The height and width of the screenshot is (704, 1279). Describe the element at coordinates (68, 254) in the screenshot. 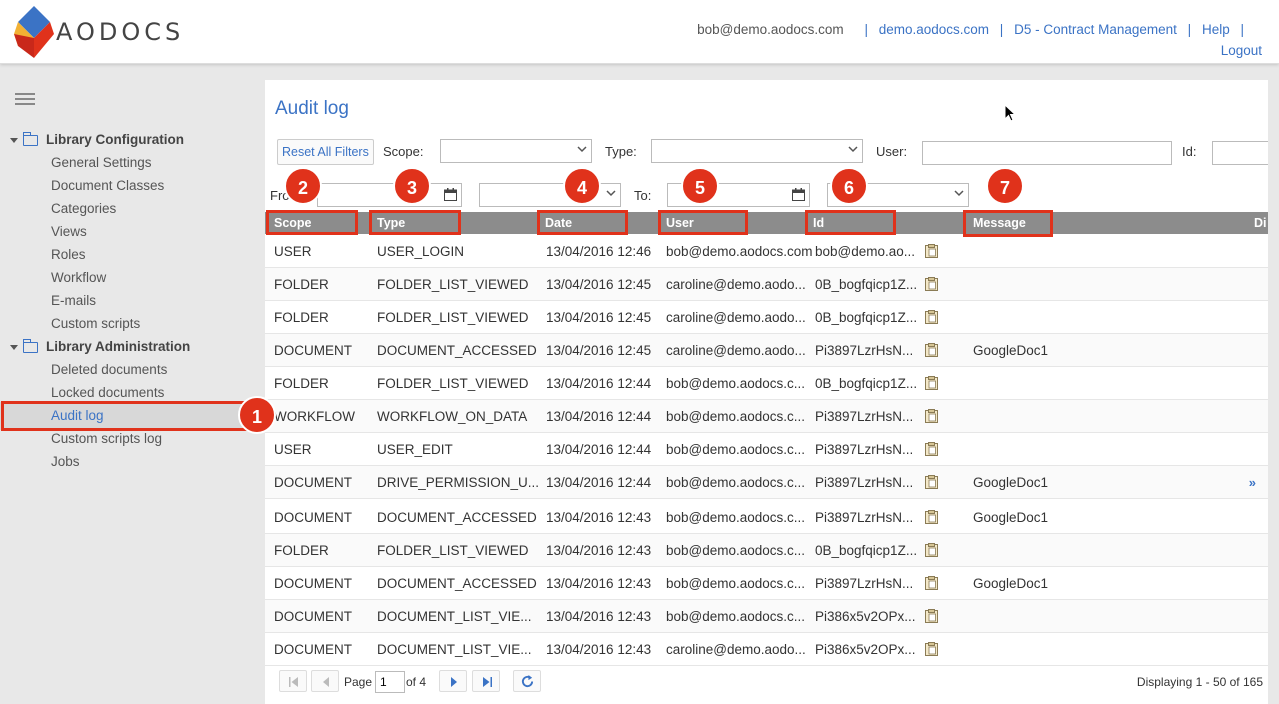

I see `sidebar-item-roles: Roles` at that location.